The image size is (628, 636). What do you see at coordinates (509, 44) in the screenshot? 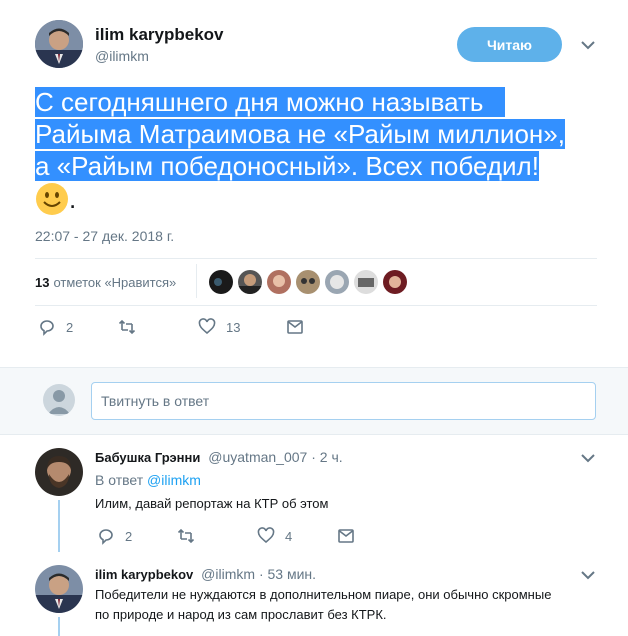
I see `following-button: Читаю` at bounding box center [509, 44].